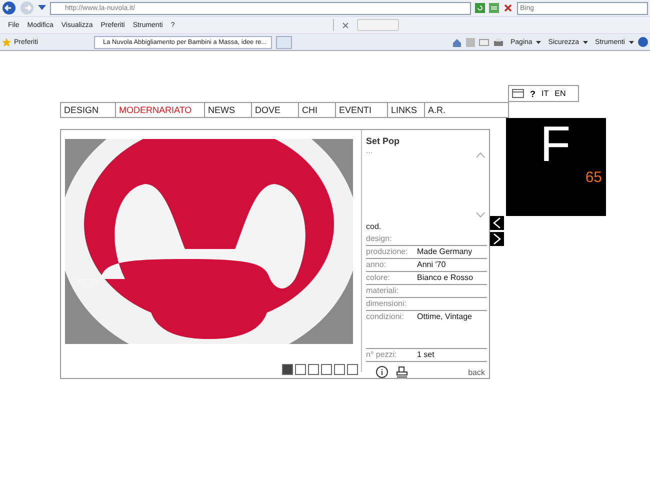 The height and width of the screenshot is (488, 650). What do you see at coordinates (383, 141) in the screenshot?
I see `product-title: Set Pop` at bounding box center [383, 141].